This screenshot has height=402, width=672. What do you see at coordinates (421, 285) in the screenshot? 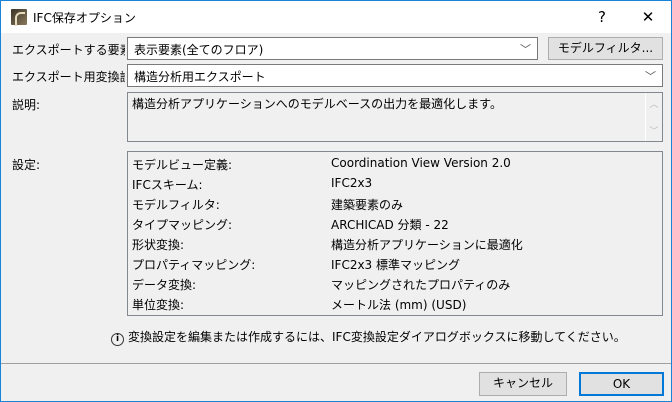
I see `setting-value: マッピングされたプロパティのみ` at bounding box center [421, 285].